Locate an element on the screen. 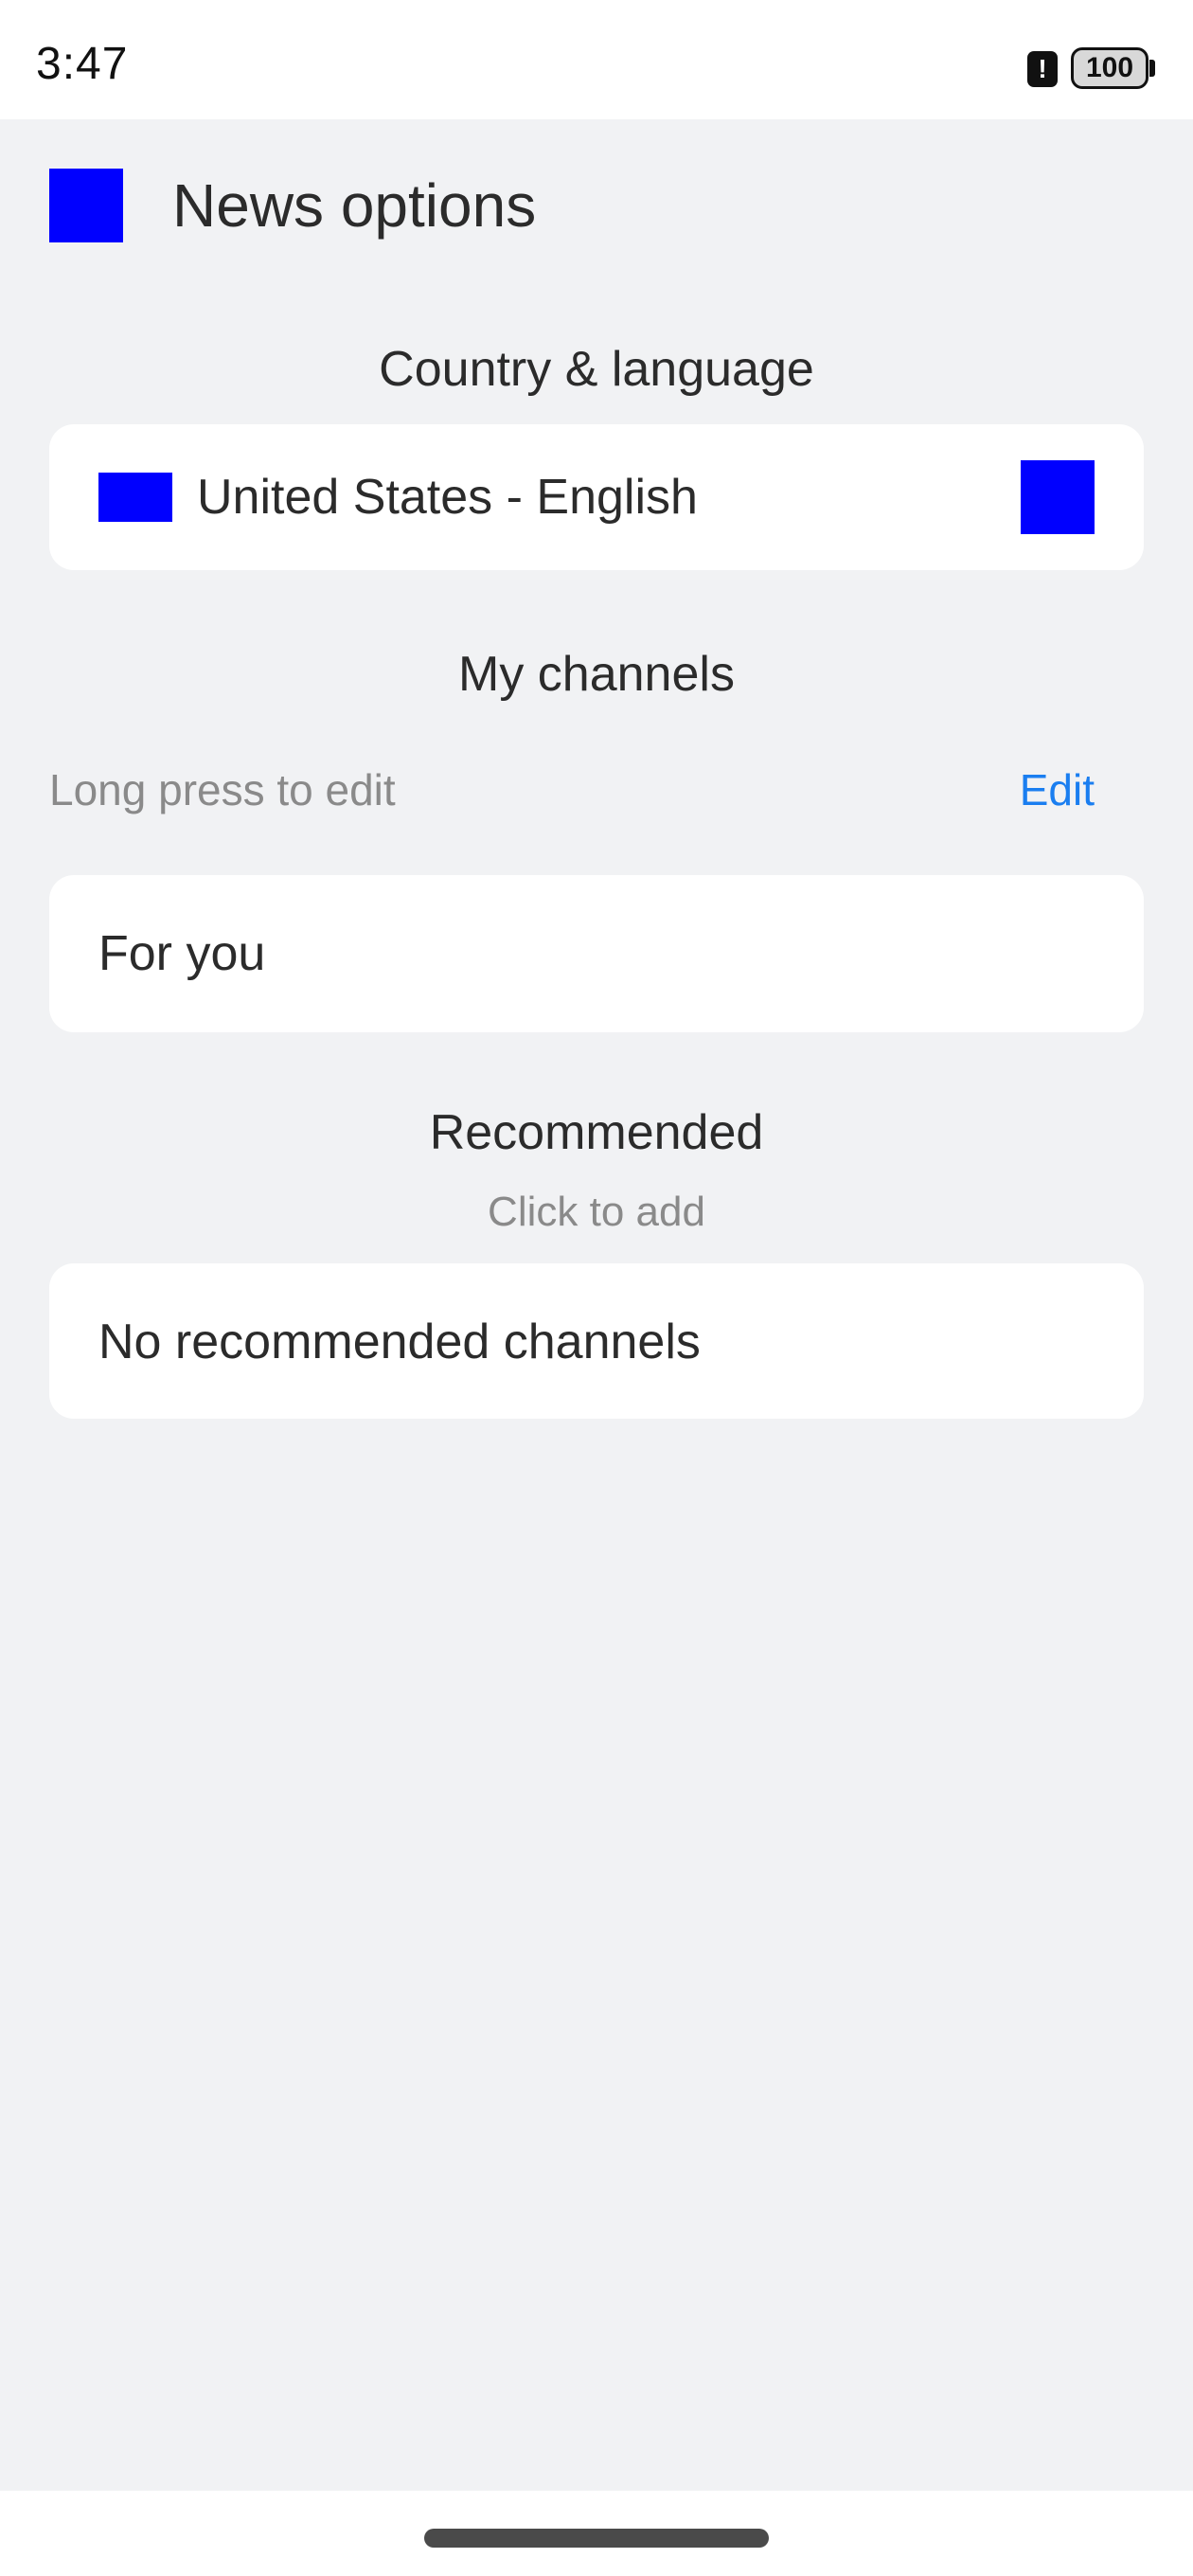 This screenshot has width=1193, height=2576. long-press-hint: Long press to edit is located at coordinates (222, 789).